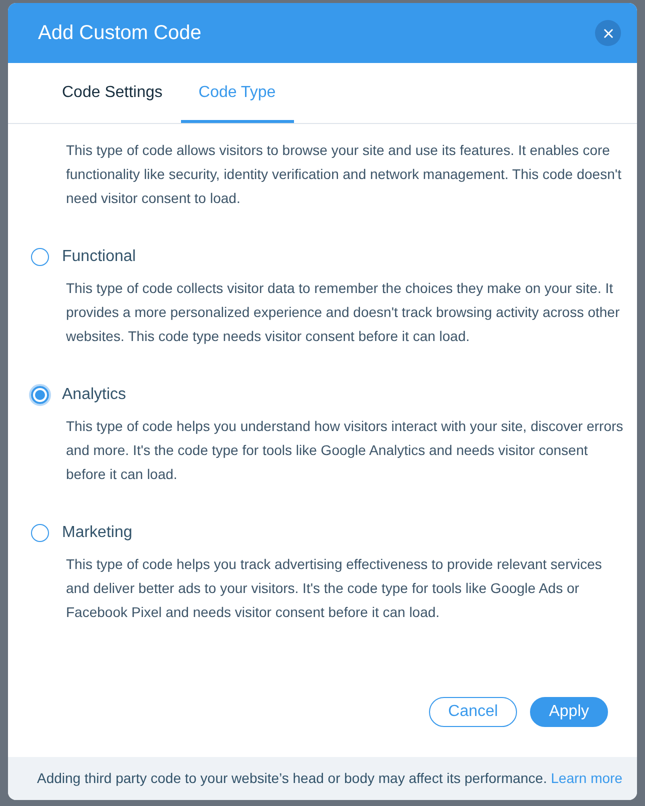  Describe the element at coordinates (99, 257) in the screenshot. I see `option-label: Functional` at that location.